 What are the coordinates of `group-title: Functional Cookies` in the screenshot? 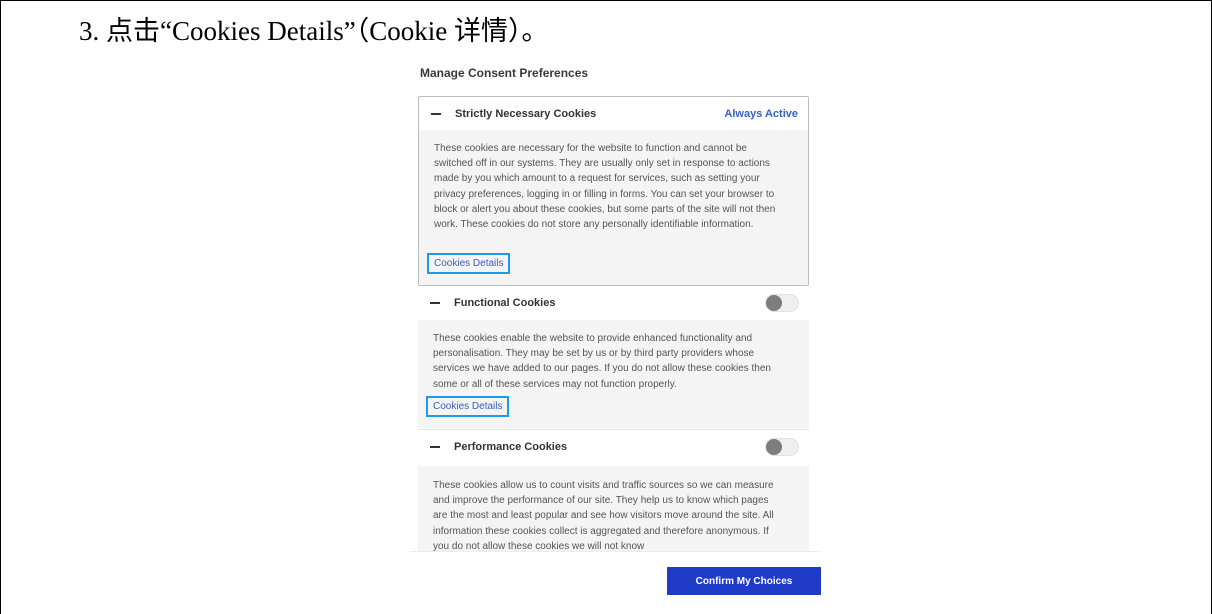 It's located at (505, 303).